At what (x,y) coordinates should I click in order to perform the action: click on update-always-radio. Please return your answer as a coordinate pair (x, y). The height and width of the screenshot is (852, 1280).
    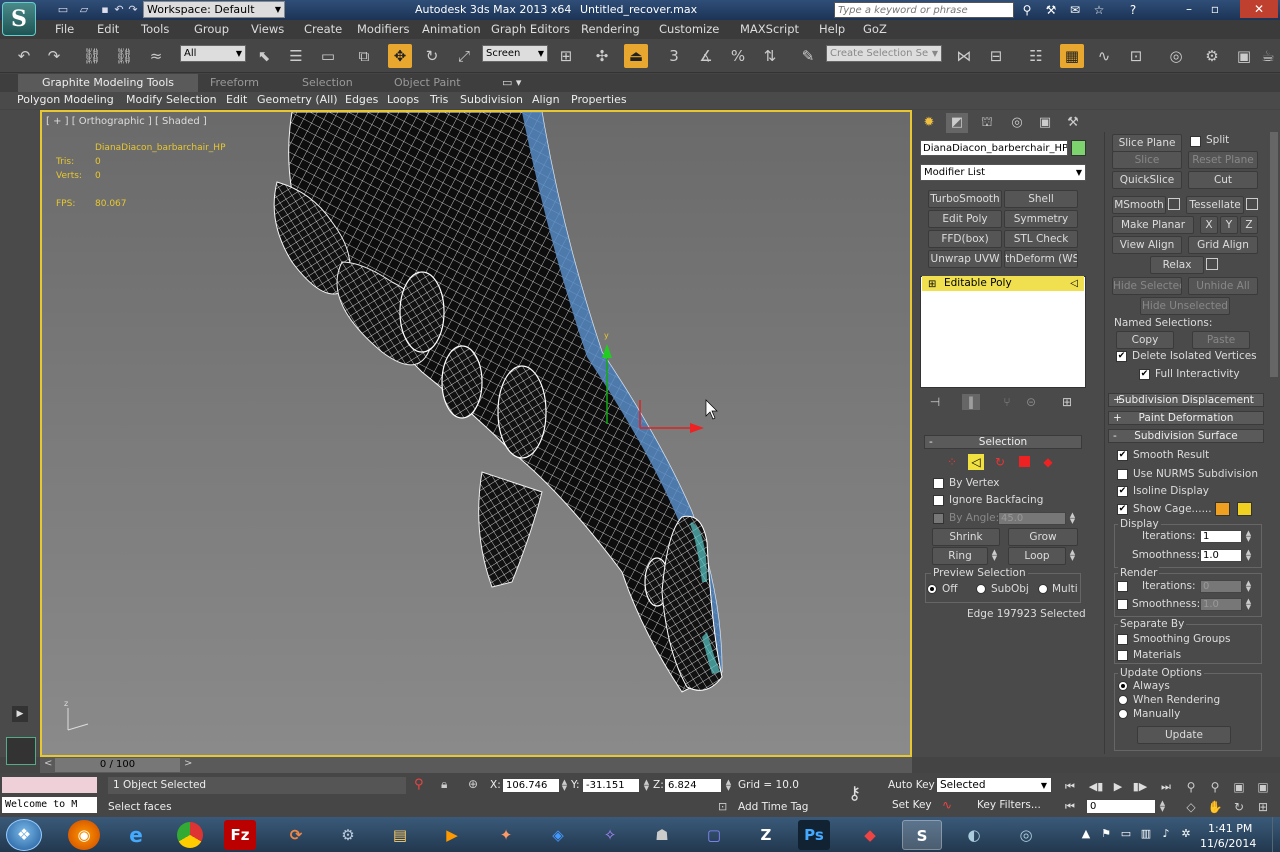
    Looking at the image, I should click on (1123, 686).